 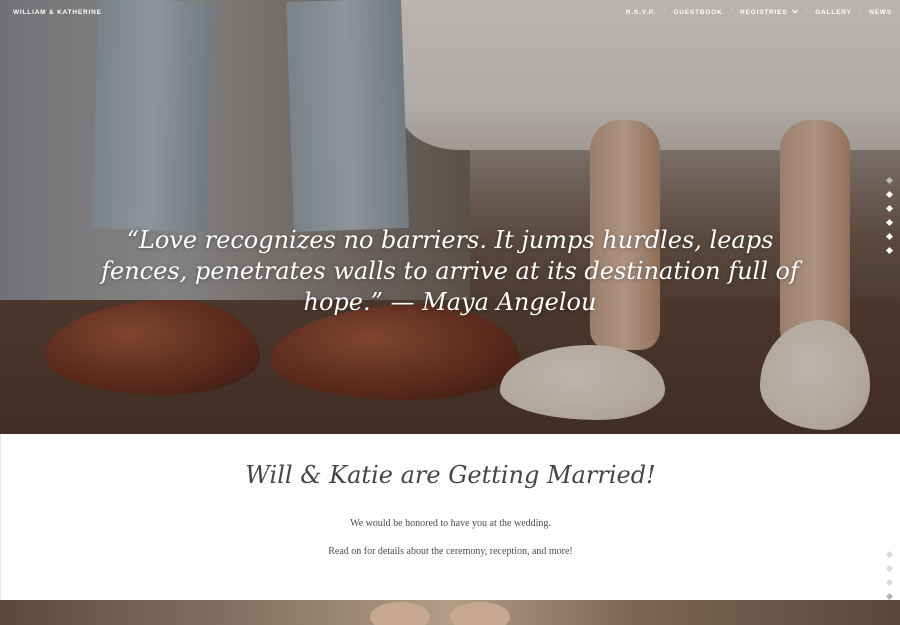 I want to click on chevron-down-icon, so click(x=794, y=12).